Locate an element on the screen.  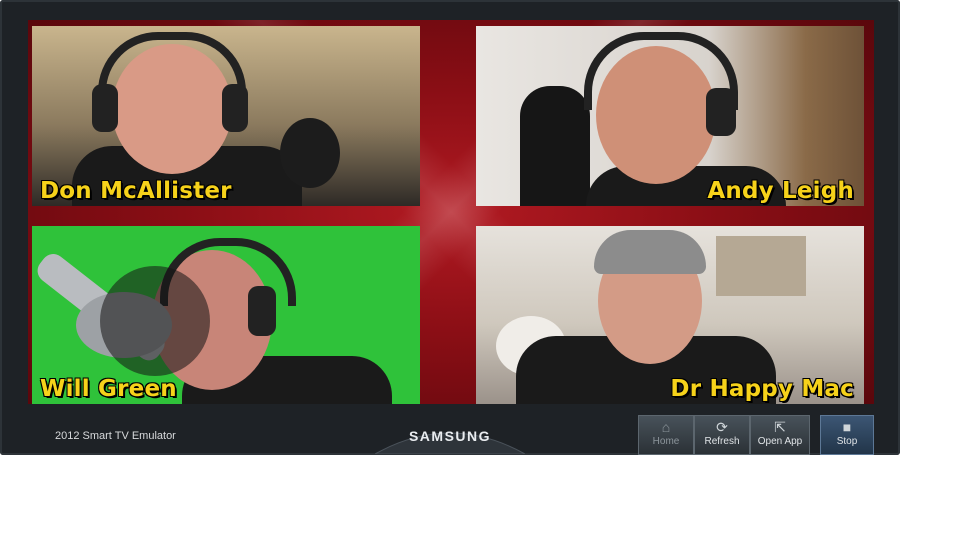
home-label: Home is located at coordinates (666, 441).